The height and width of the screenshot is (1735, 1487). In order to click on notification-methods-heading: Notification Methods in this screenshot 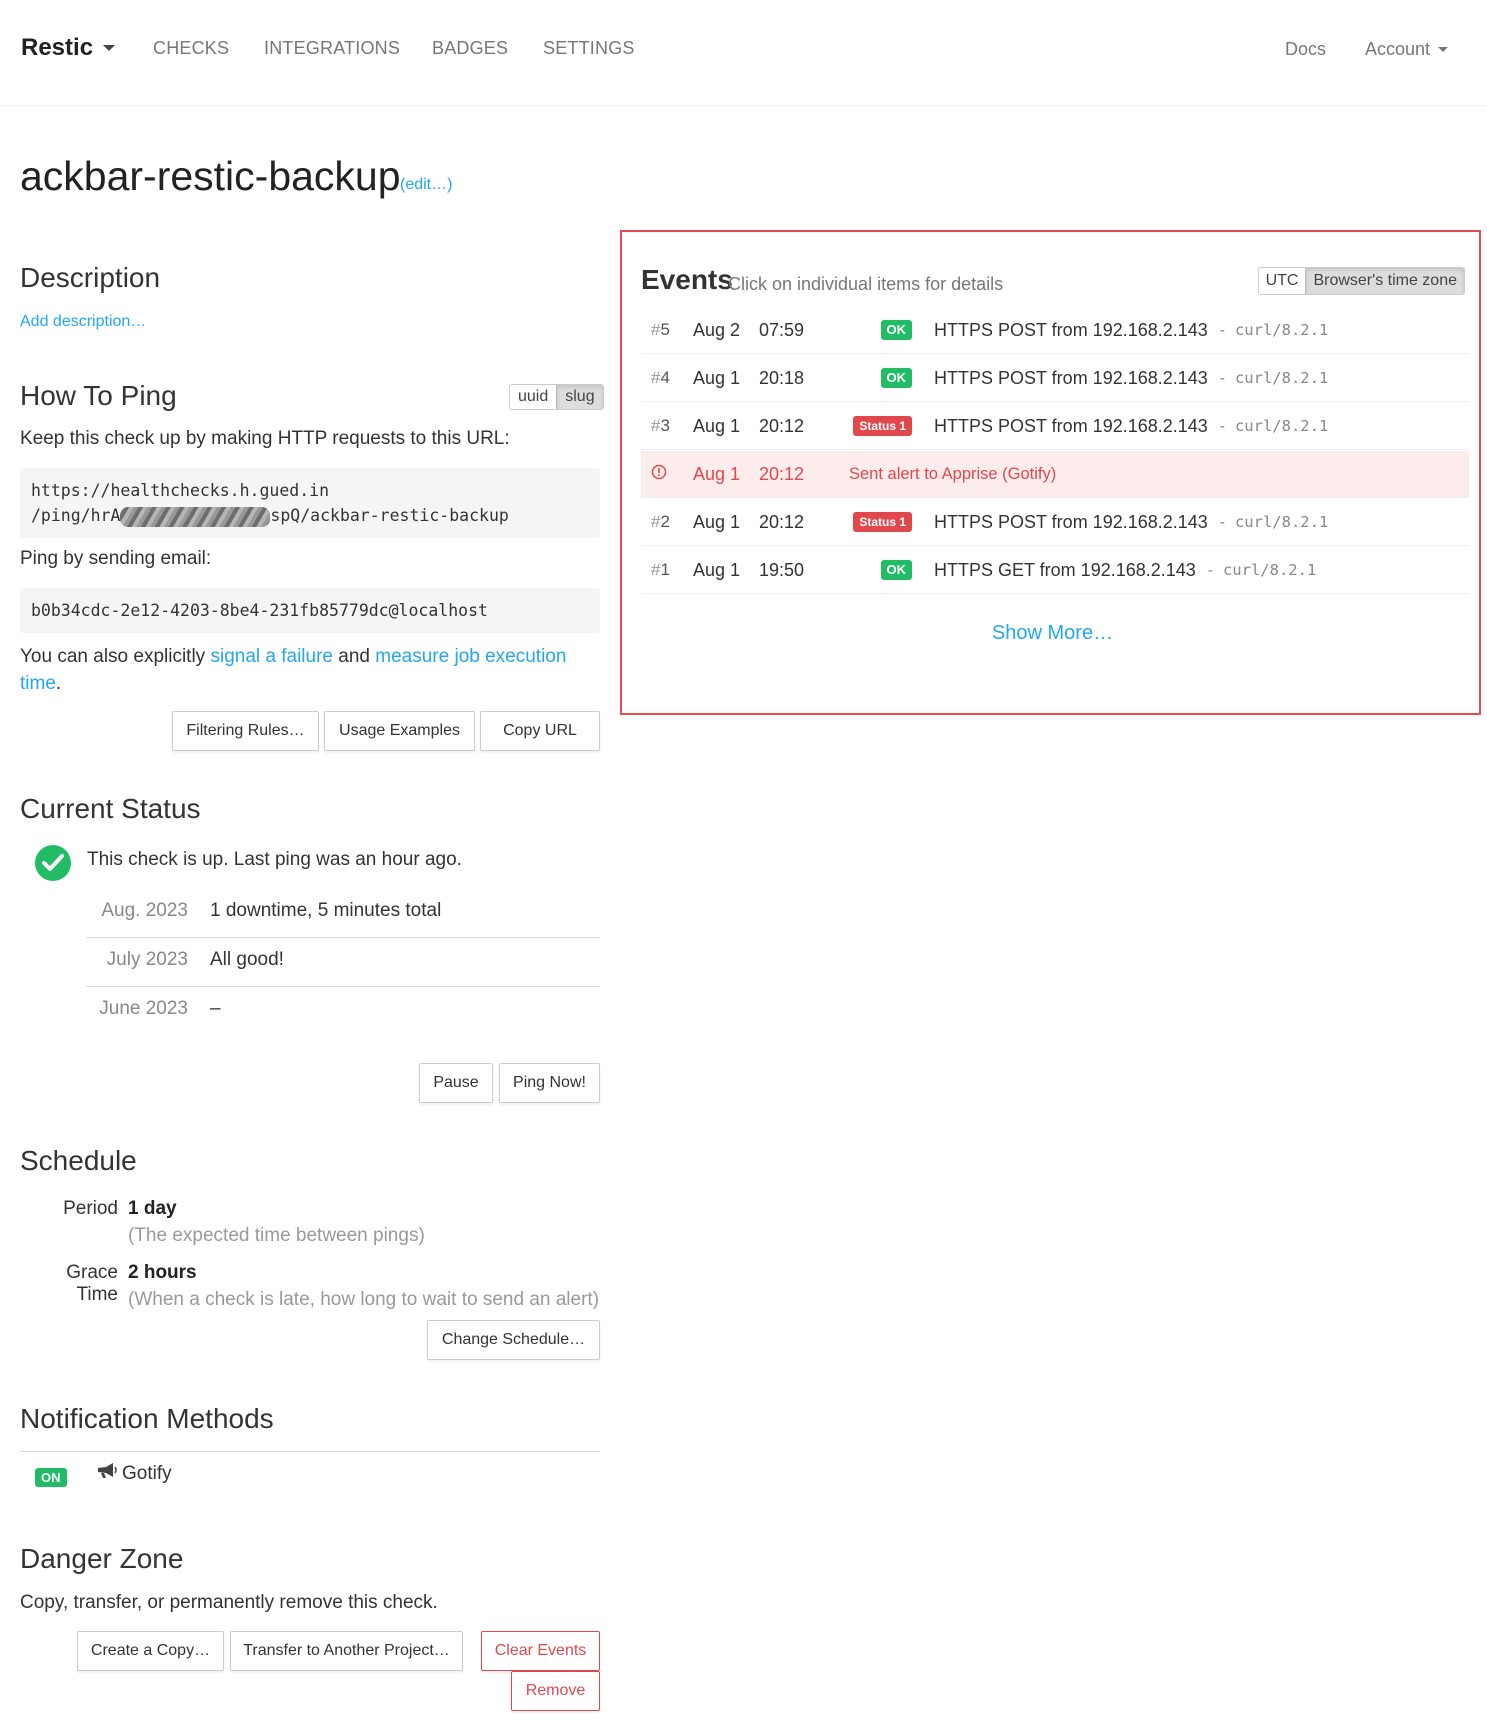, I will do `click(147, 1418)`.